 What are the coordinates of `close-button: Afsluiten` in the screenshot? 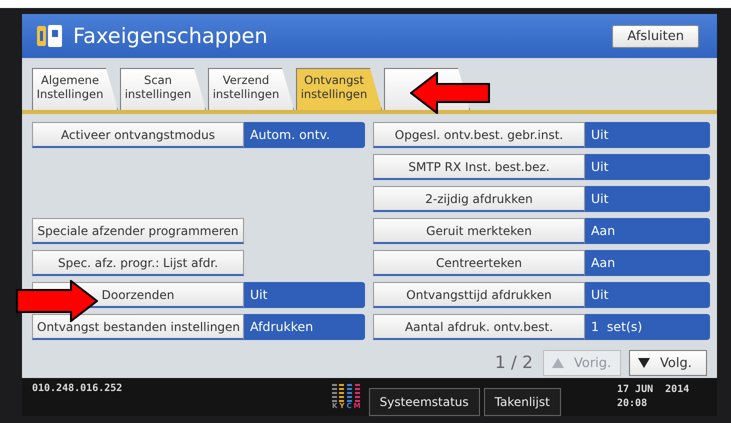 It's located at (655, 36).